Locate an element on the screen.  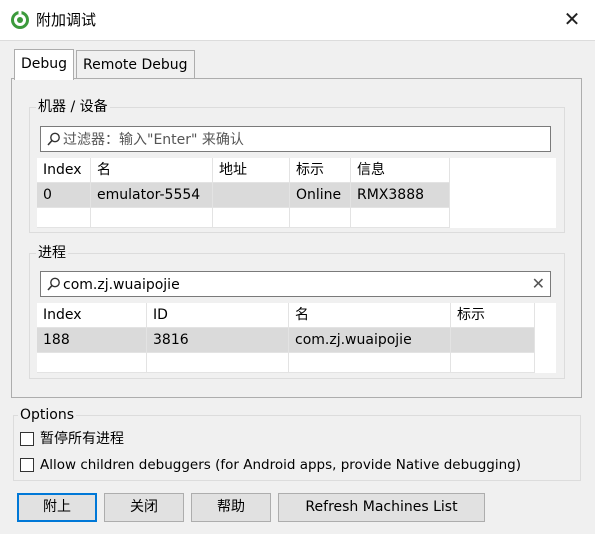
options-group-label: Options is located at coordinates (47, 415).